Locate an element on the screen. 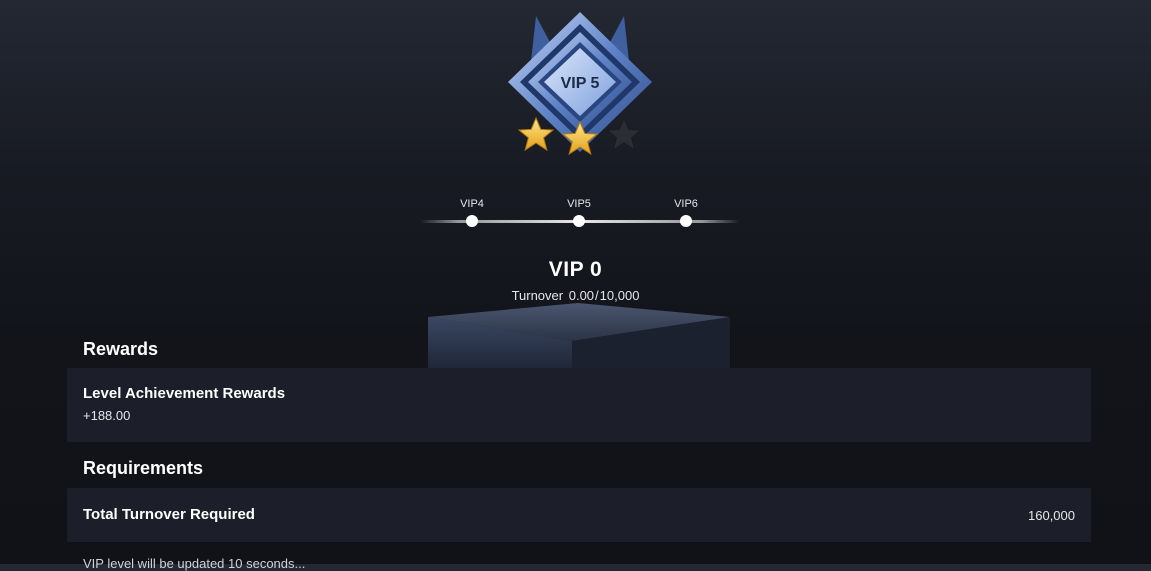  star-empty-icon is located at coordinates (624, 134).